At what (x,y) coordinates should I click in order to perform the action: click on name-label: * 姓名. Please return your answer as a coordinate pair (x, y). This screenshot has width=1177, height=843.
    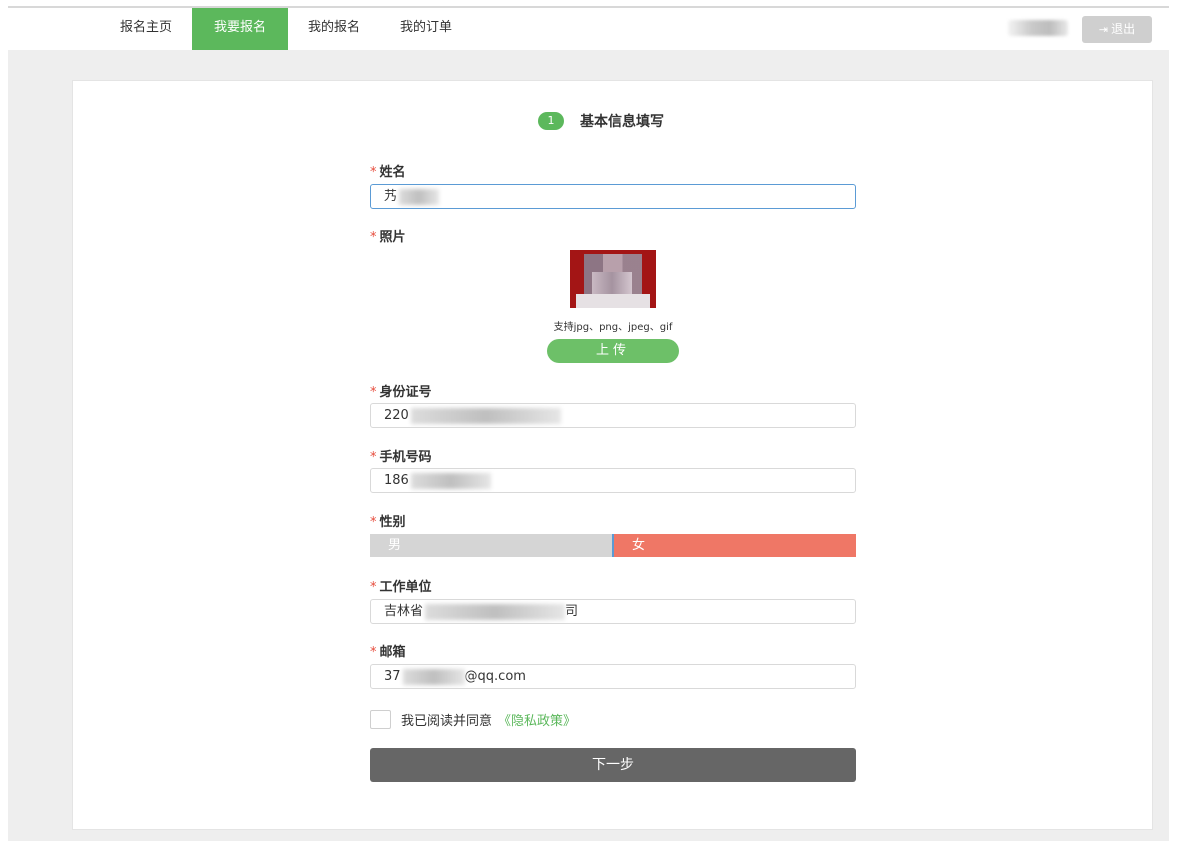
    Looking at the image, I should click on (388, 170).